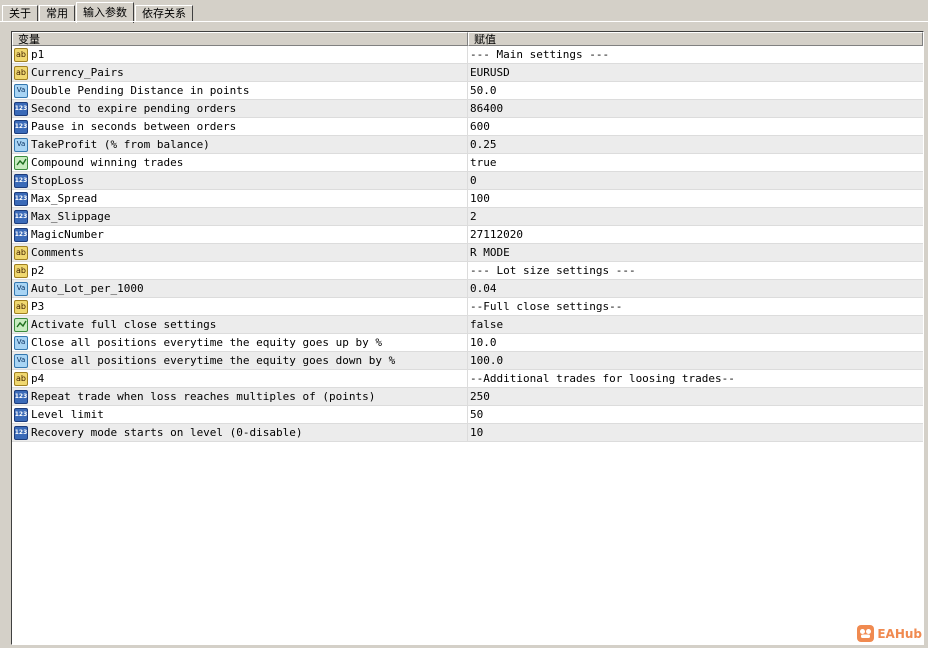  What do you see at coordinates (695, 396) in the screenshot?
I see `value-cell: 250` at bounding box center [695, 396].